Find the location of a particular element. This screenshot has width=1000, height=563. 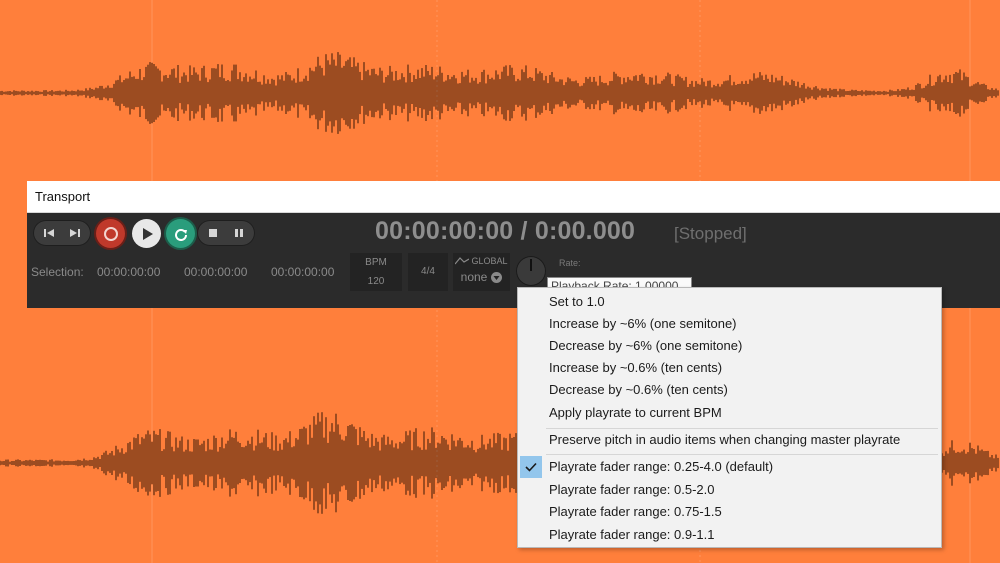

playrate-knob is located at coordinates (531, 271).